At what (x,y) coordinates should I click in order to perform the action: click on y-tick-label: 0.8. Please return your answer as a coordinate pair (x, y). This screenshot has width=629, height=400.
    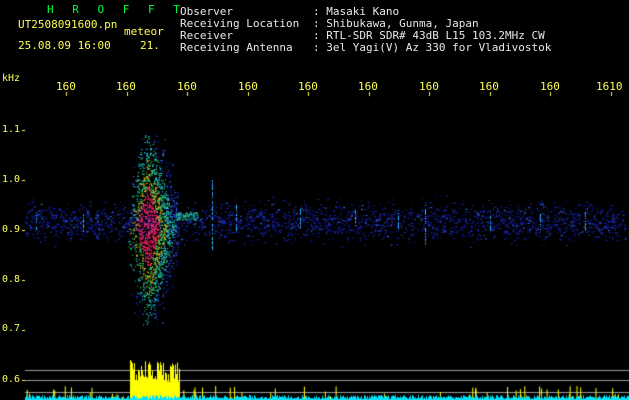
    Looking at the image, I should click on (11, 279).